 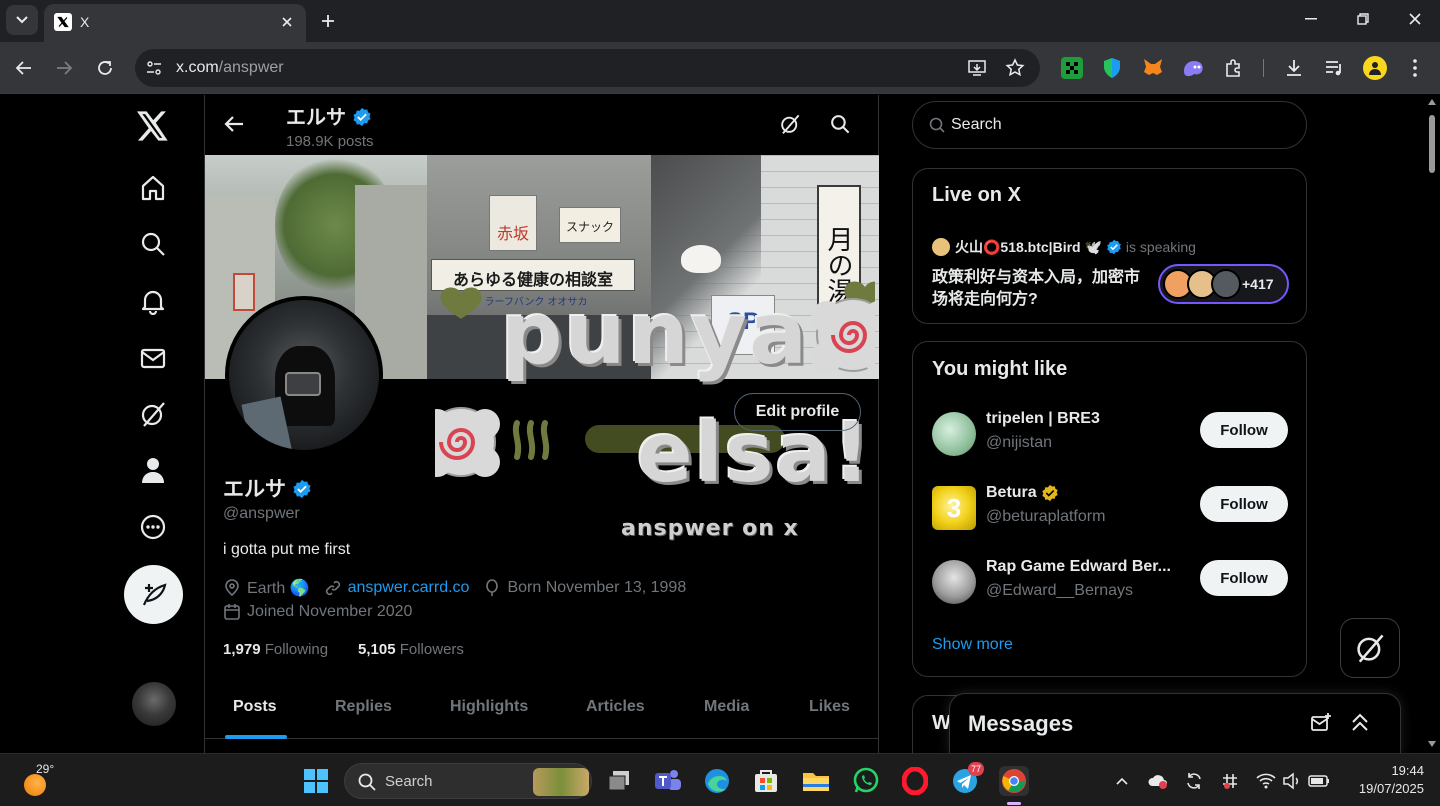 What do you see at coordinates (1363, 19) in the screenshot?
I see `restore-button` at bounding box center [1363, 19].